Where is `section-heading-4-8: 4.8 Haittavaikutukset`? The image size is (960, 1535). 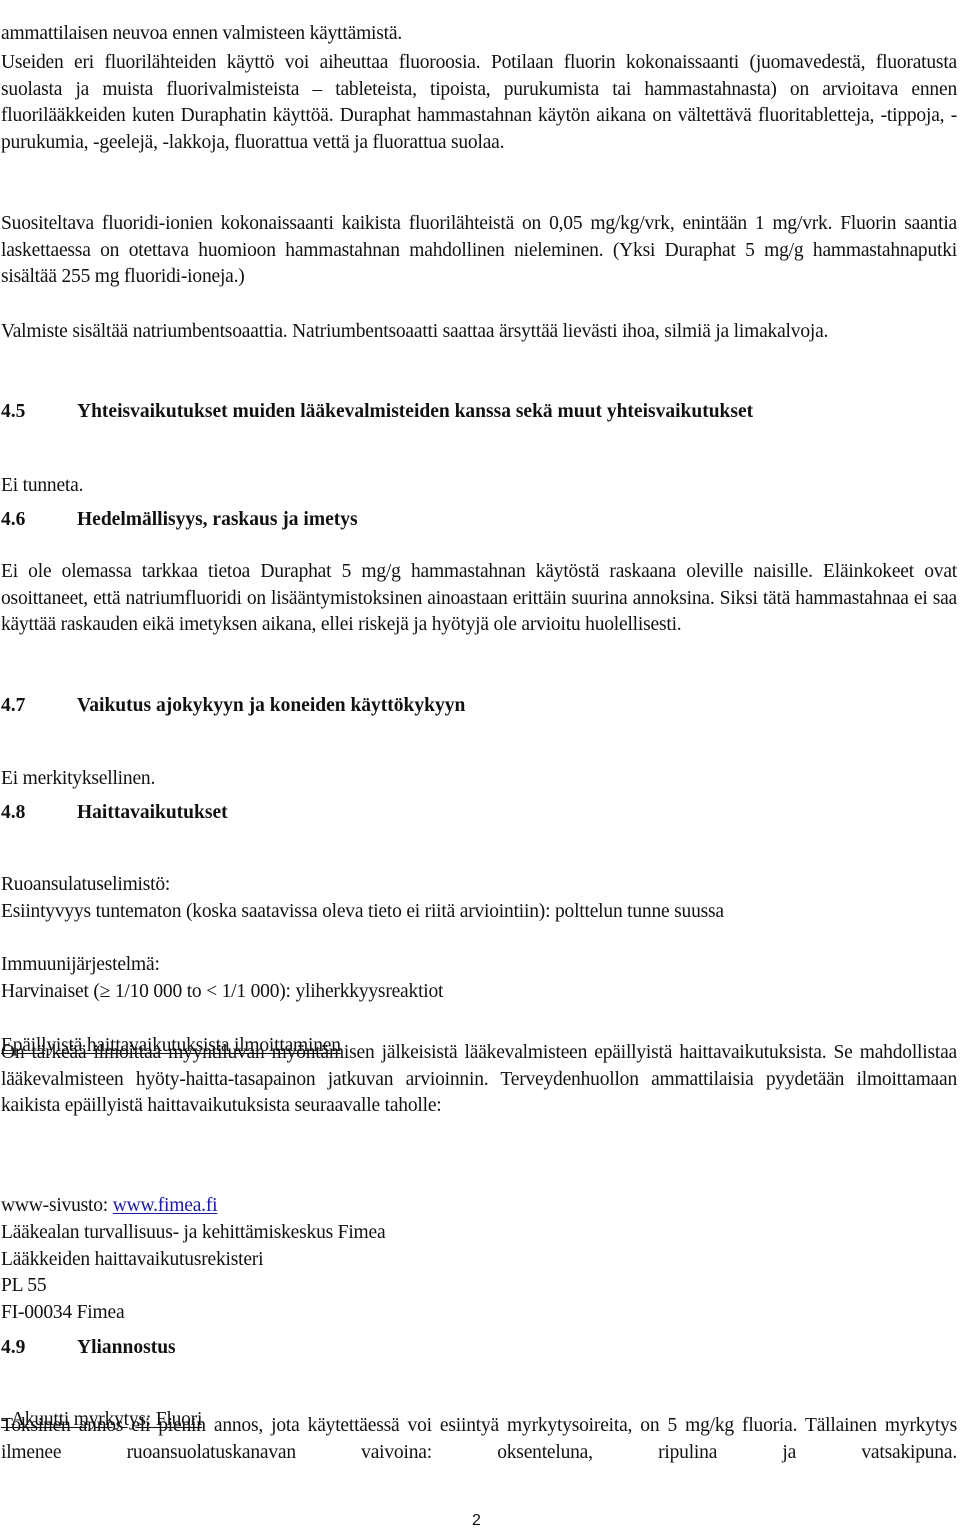
section-heading-4-8: 4.8 Haittavaikutukset is located at coordinates (114, 813).